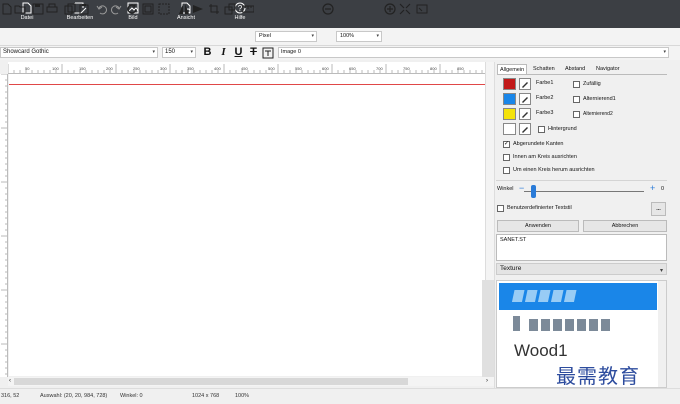 This screenshot has height=404, width=680. I want to click on texture-dropdown: Texture ▾, so click(581, 269).